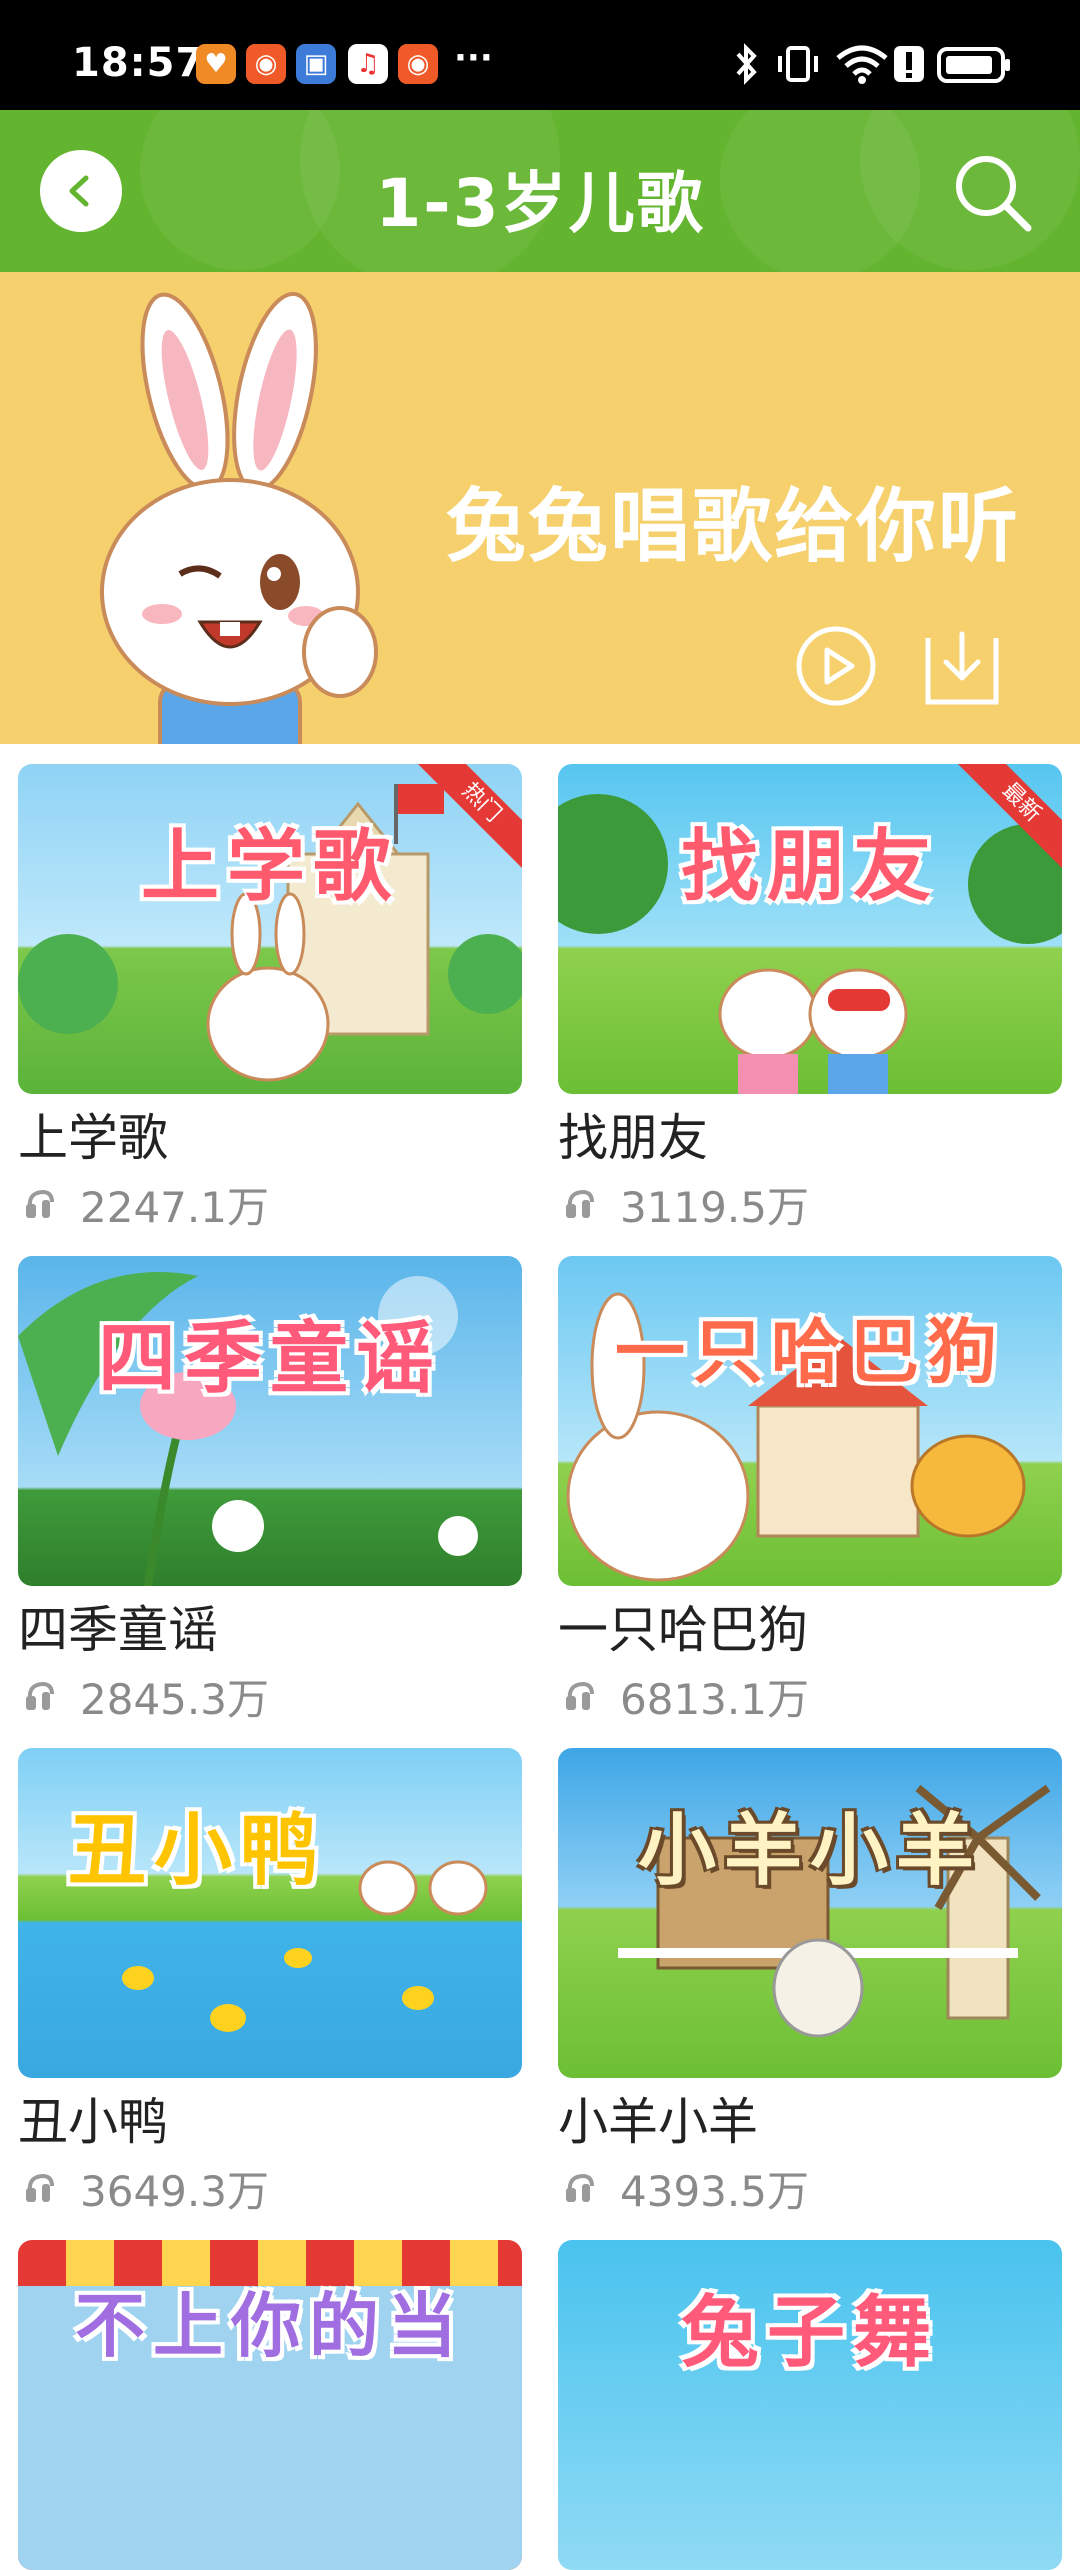  Describe the element at coordinates (809, 1851) in the screenshot. I see `thumbnail-title: 小羊小羊` at that location.